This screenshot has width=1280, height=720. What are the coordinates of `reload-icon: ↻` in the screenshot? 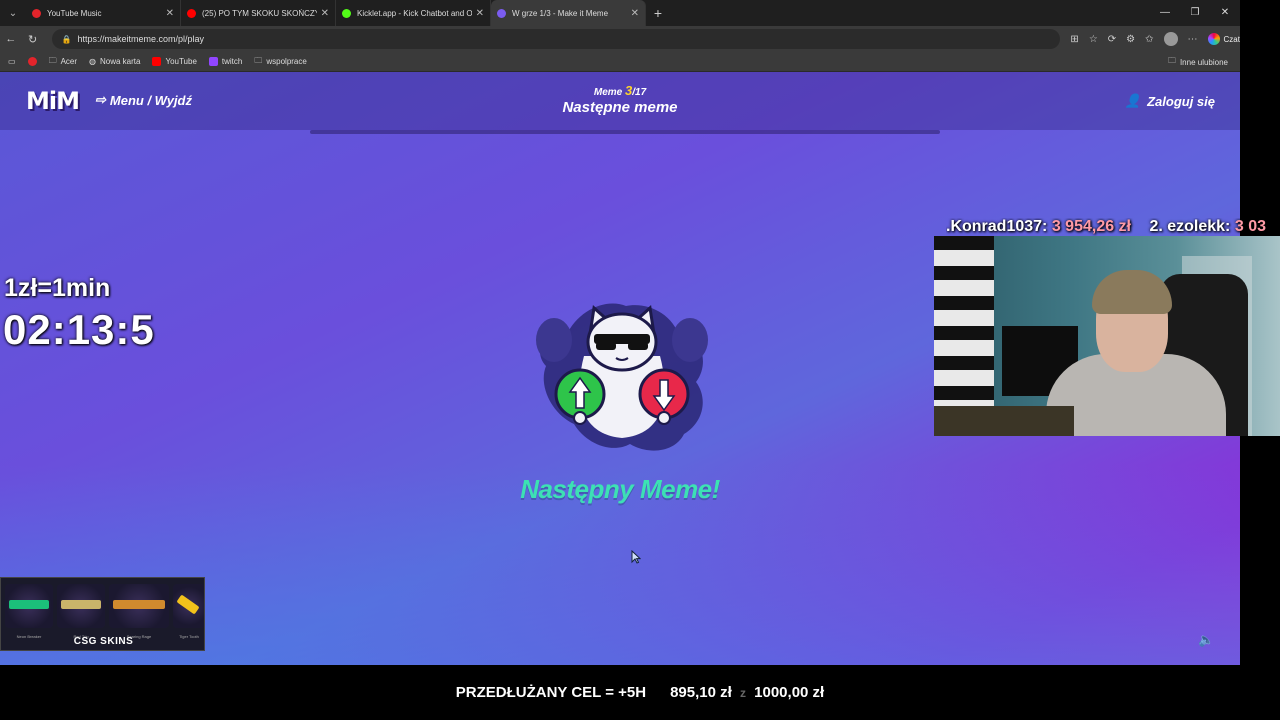 It's located at (33, 39).